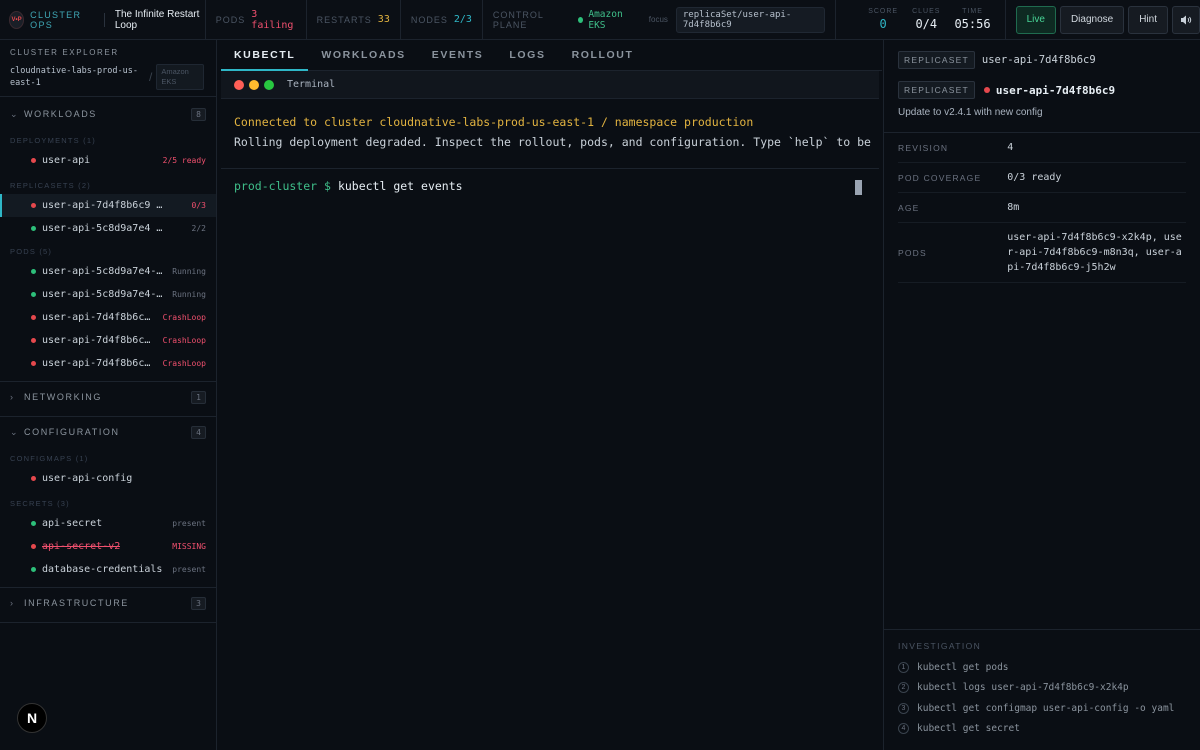 The height and width of the screenshot is (750, 1200). I want to click on item-name: user-api-5c8d9a7e4 (r3), so click(104, 228).